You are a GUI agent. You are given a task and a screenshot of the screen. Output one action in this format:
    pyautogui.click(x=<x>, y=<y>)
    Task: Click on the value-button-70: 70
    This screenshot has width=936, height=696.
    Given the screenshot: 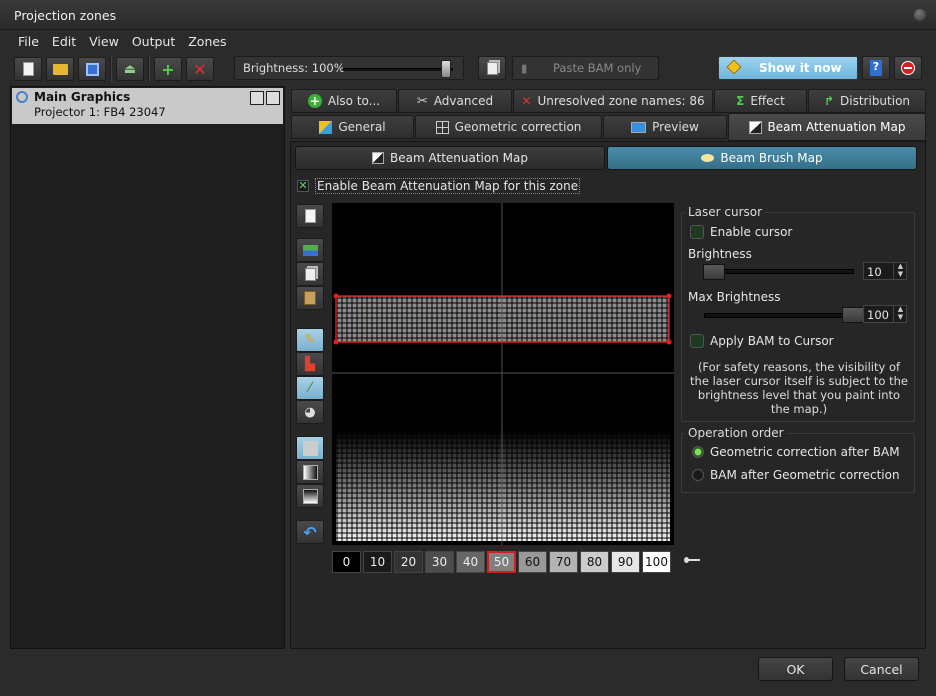 What is the action you would take?
    pyautogui.click(x=563, y=562)
    